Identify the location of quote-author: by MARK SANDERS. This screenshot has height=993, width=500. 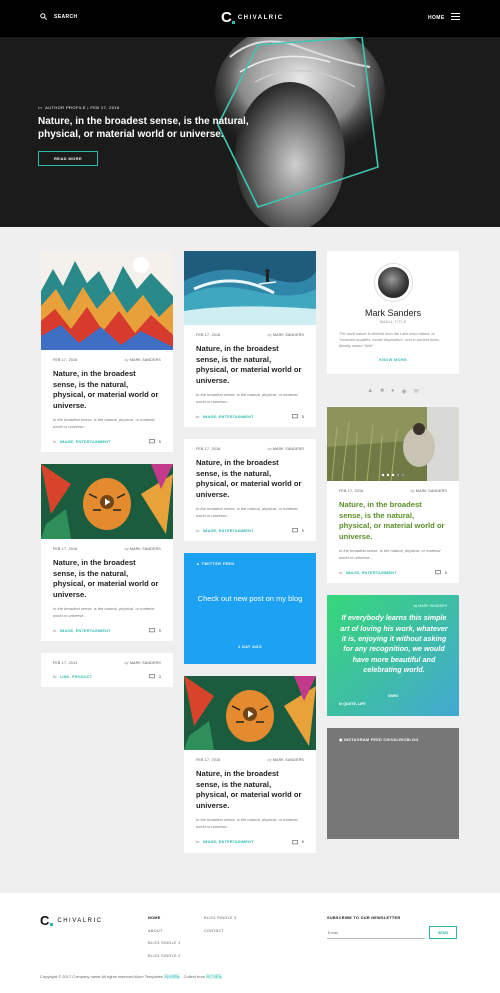
(430, 606).